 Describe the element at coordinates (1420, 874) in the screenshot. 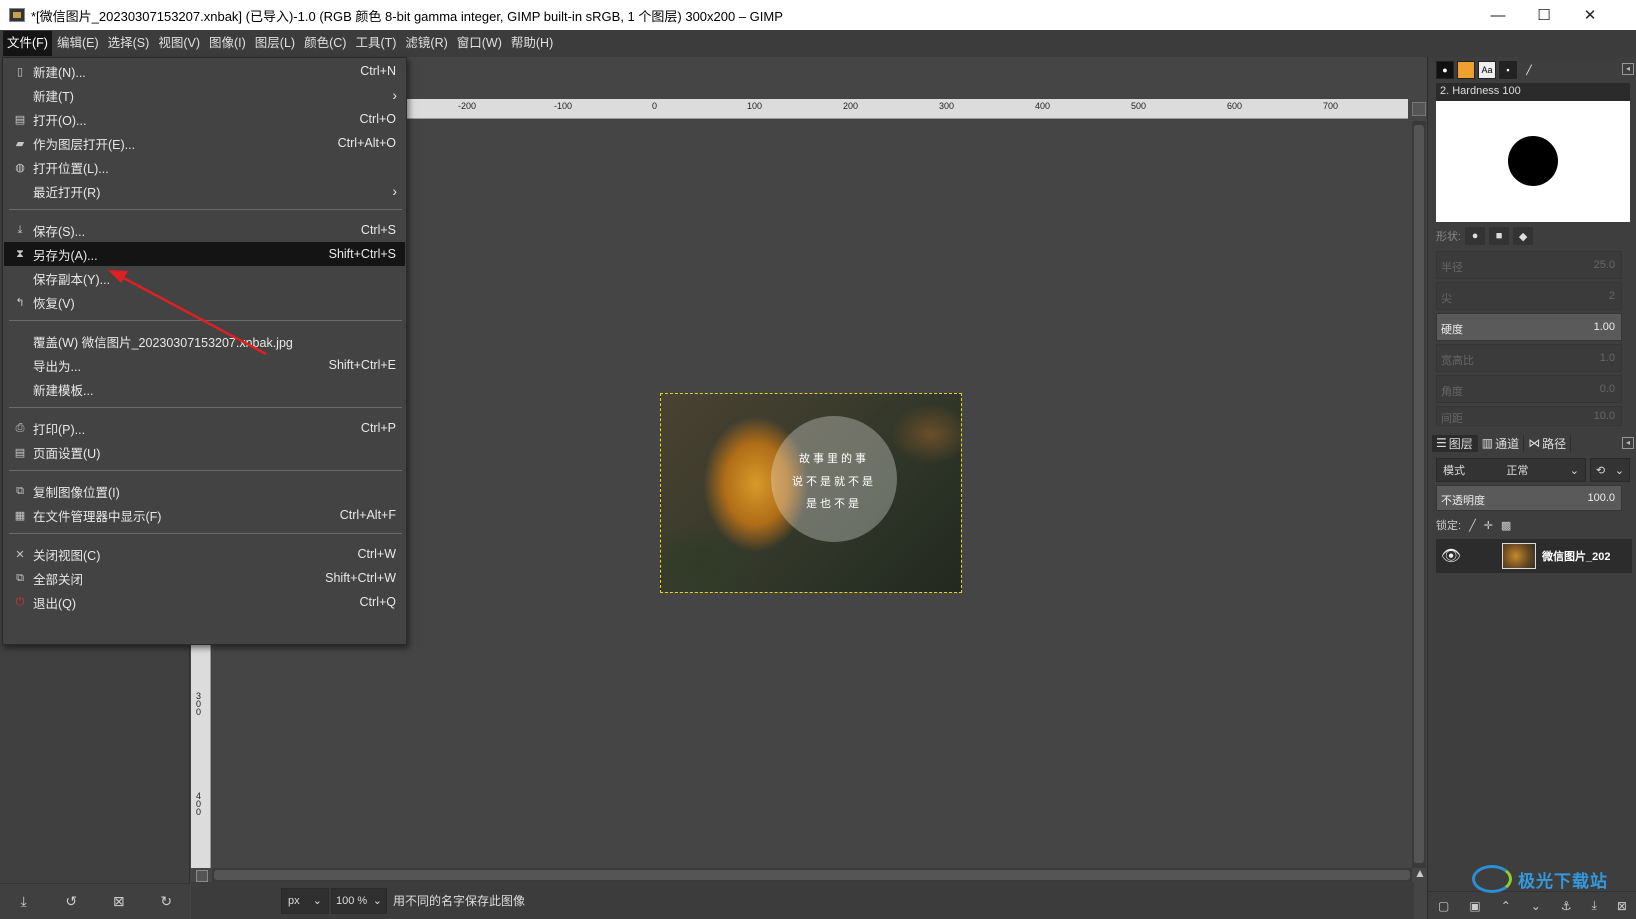

I see `zoom-image-arrow-icon: ▲` at that location.